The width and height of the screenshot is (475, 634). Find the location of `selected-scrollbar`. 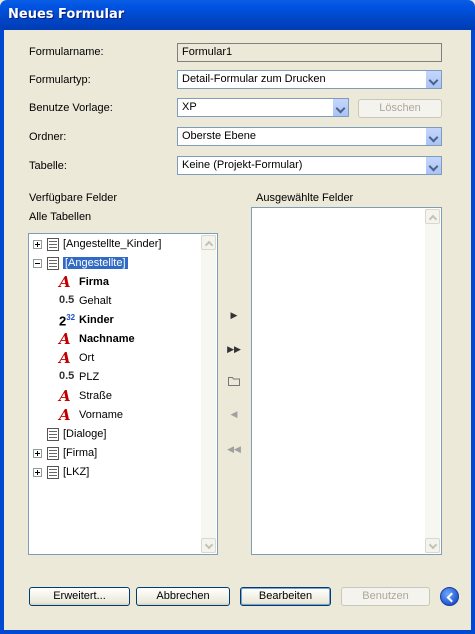

selected-scrollbar is located at coordinates (432, 381).